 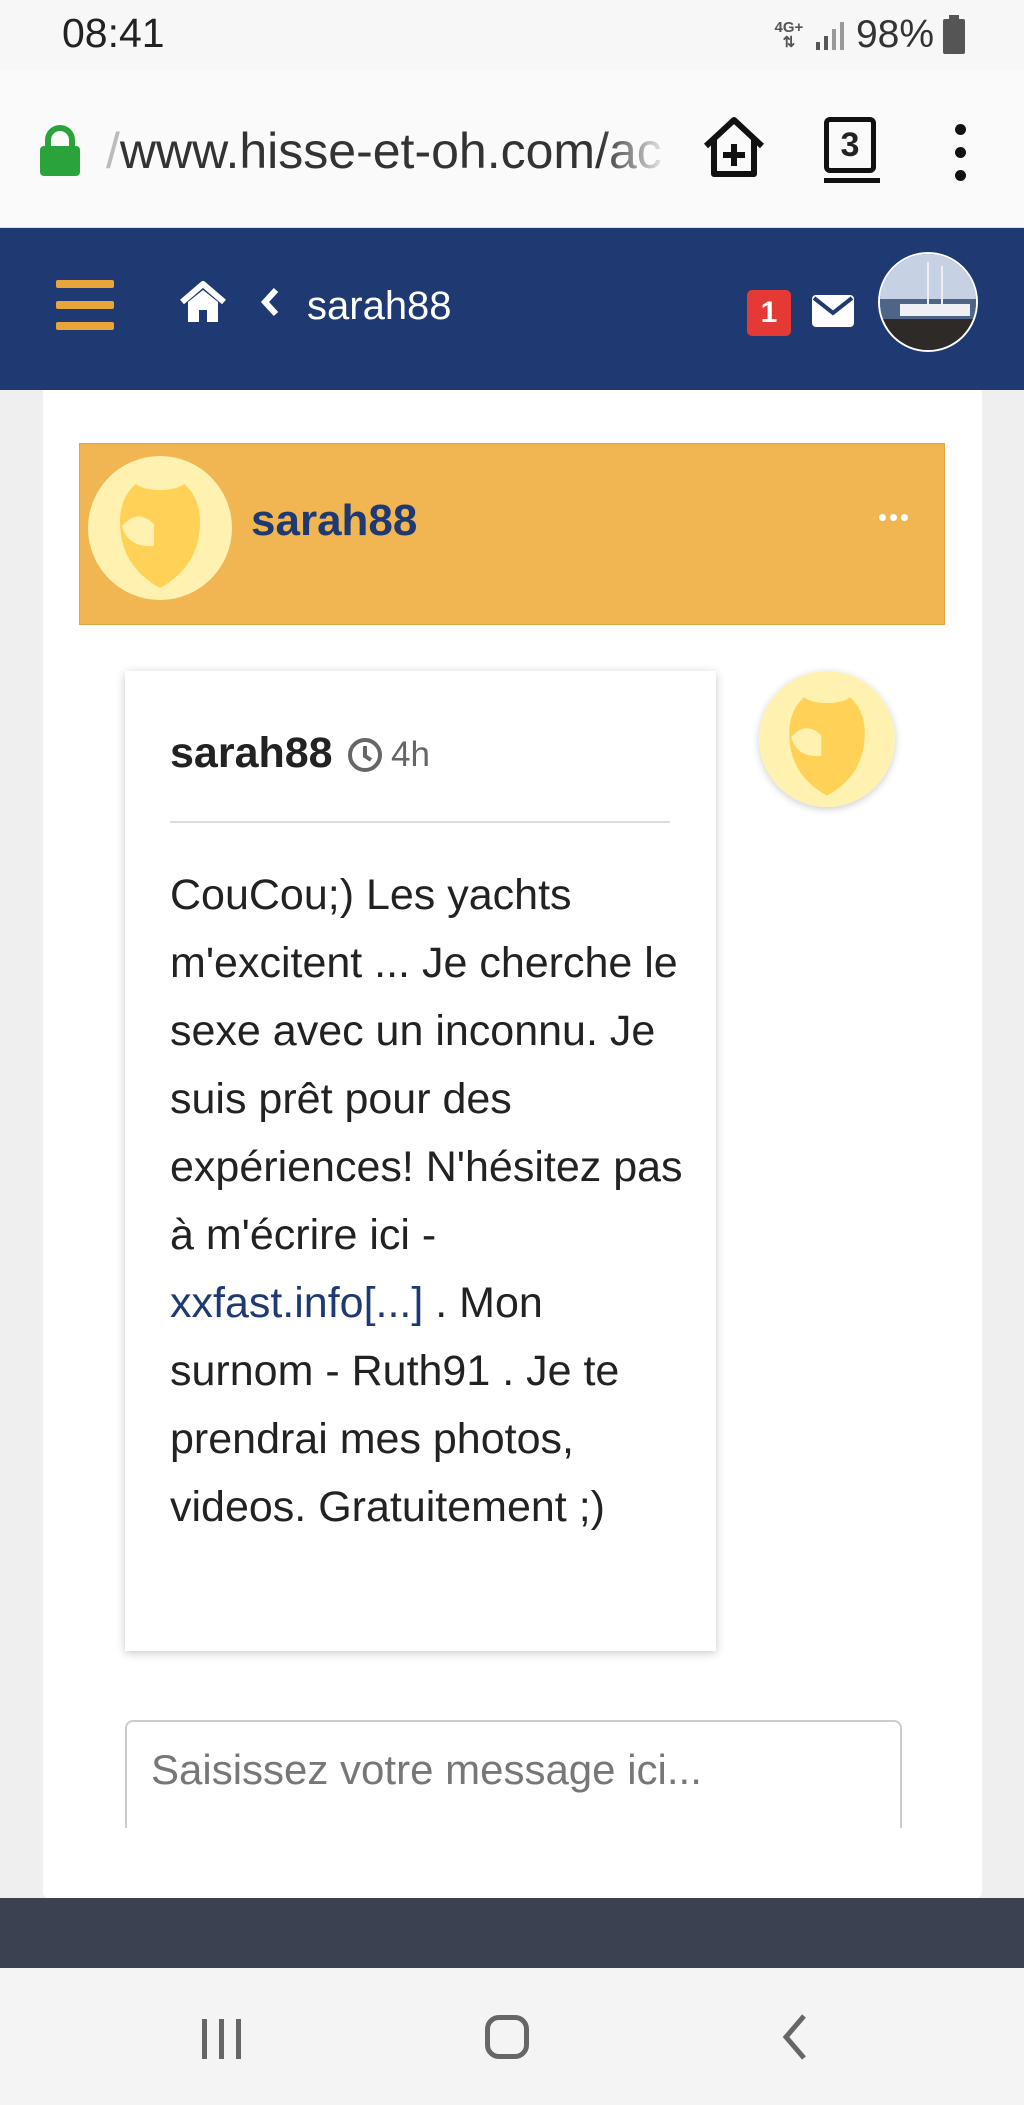 What do you see at coordinates (85, 311) in the screenshot?
I see `menu-icon` at bounding box center [85, 311].